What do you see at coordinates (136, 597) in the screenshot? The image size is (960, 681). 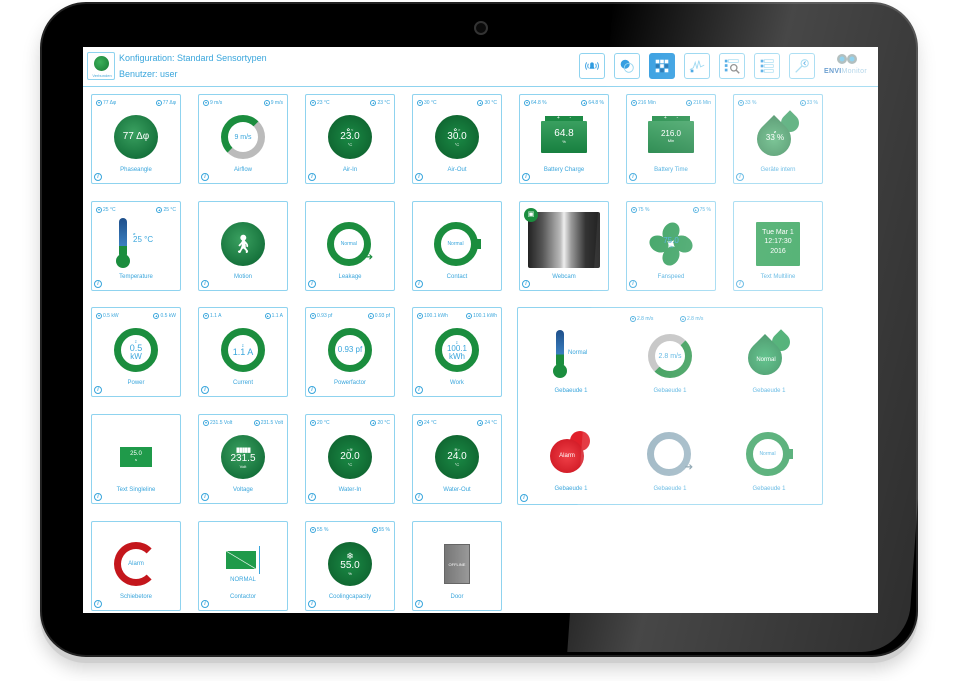 I see `tile-label: Schiebetore` at bounding box center [136, 597].